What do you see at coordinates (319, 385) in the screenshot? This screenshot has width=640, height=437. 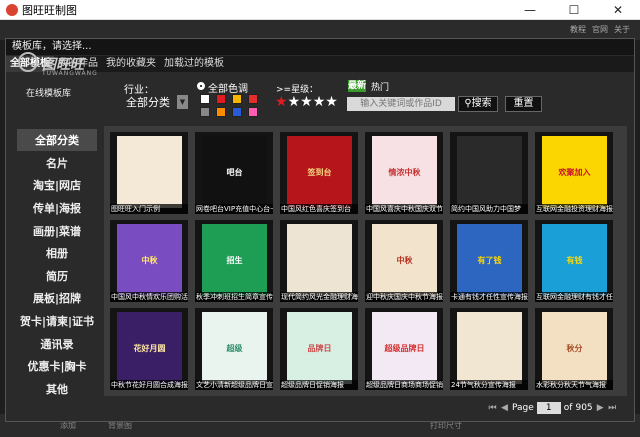 I see `template-caption: 超级品牌日促销海报` at bounding box center [319, 385].